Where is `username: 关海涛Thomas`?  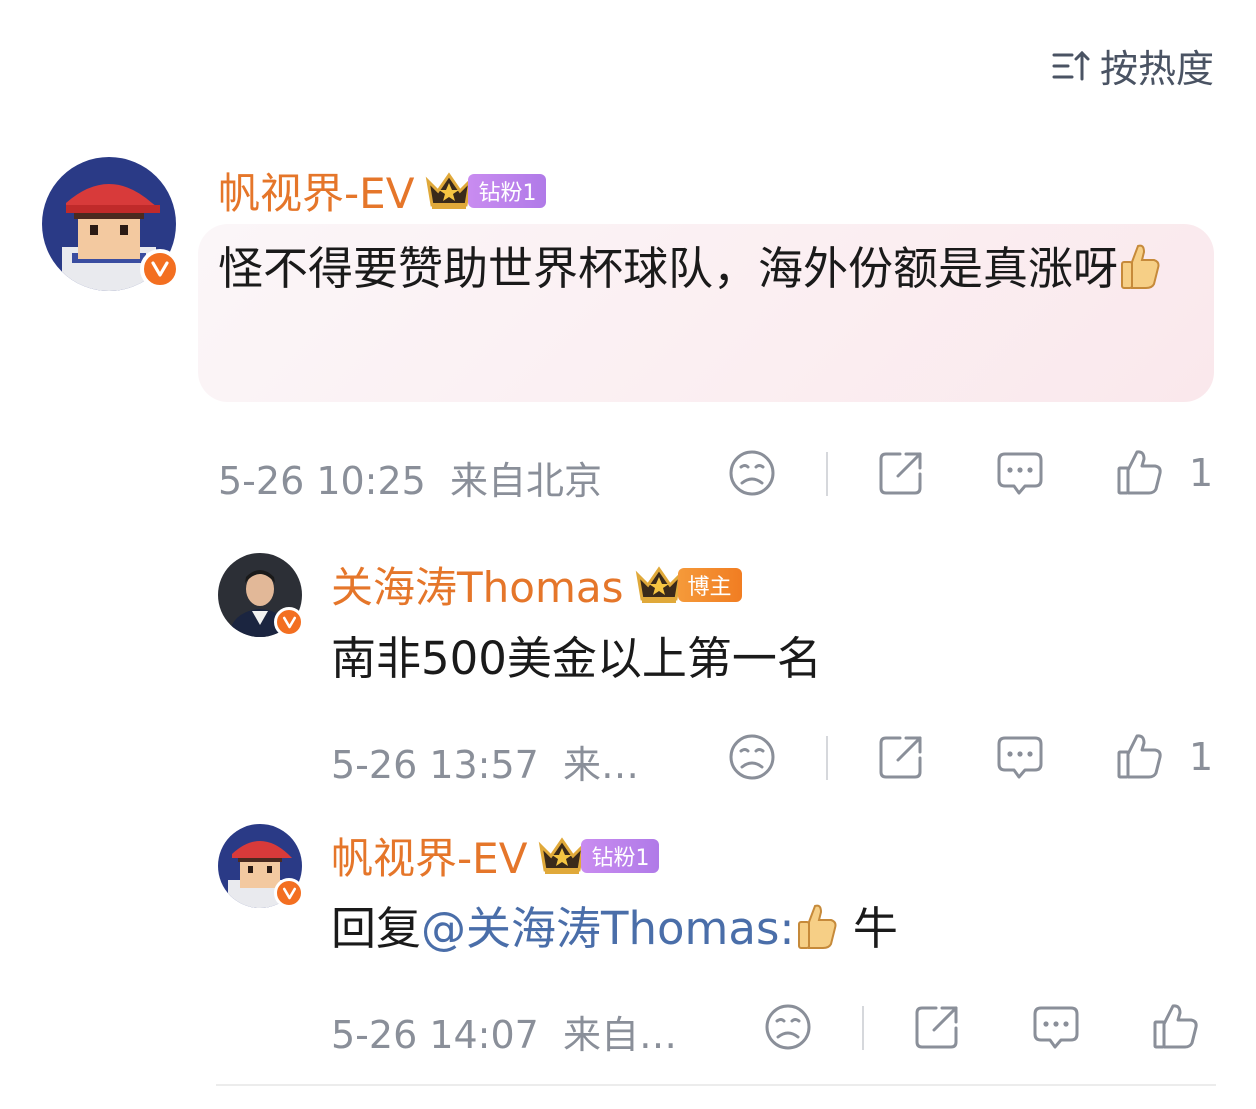 username: 关海涛Thomas is located at coordinates (477, 584).